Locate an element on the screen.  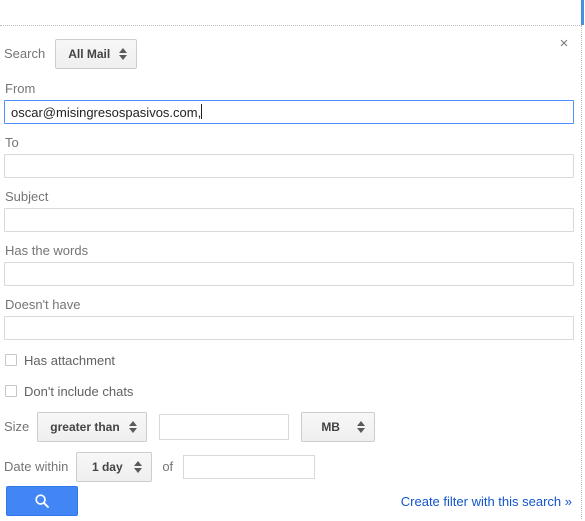
search-button is located at coordinates (42, 501).